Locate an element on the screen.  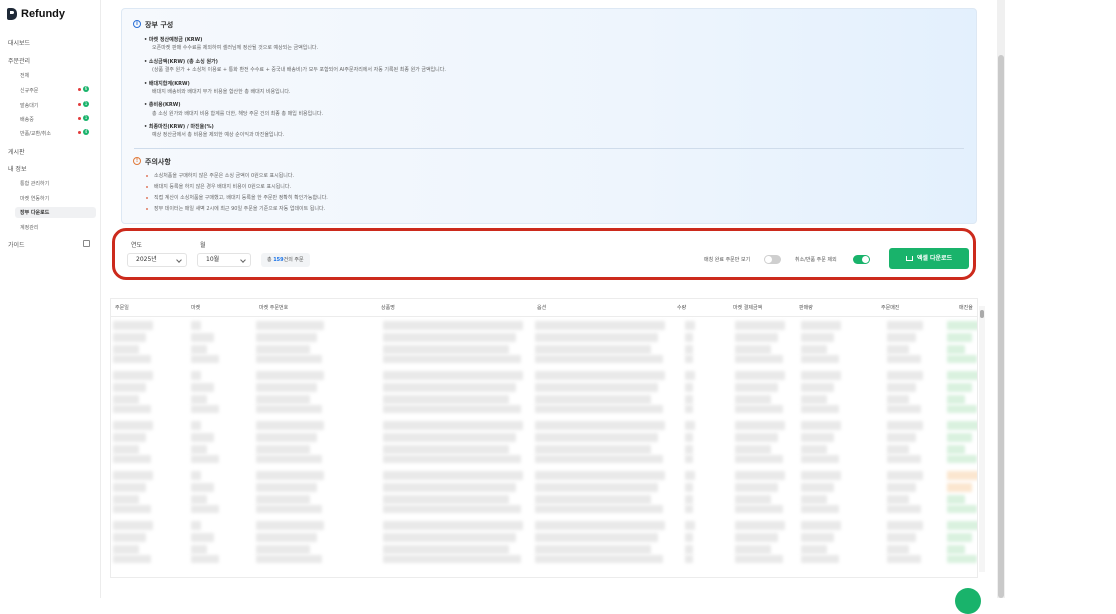
sidebar-item-order-ship: 발송대기 is located at coordinates (29, 105).